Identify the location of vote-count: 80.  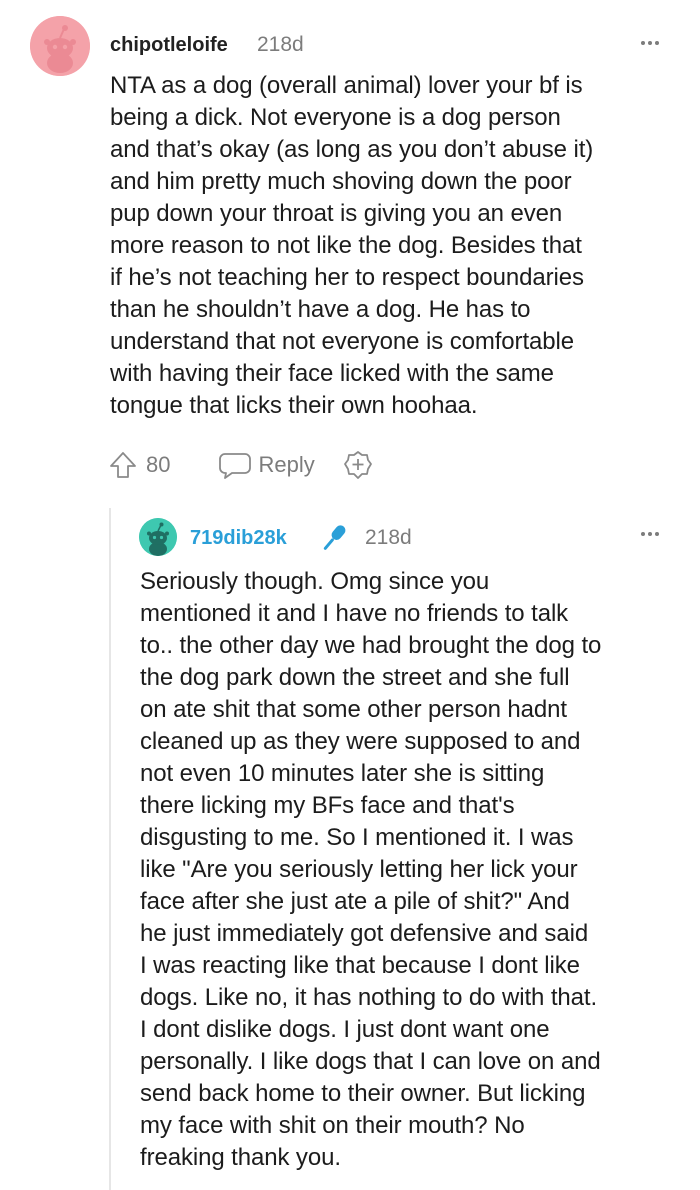
(158, 464).